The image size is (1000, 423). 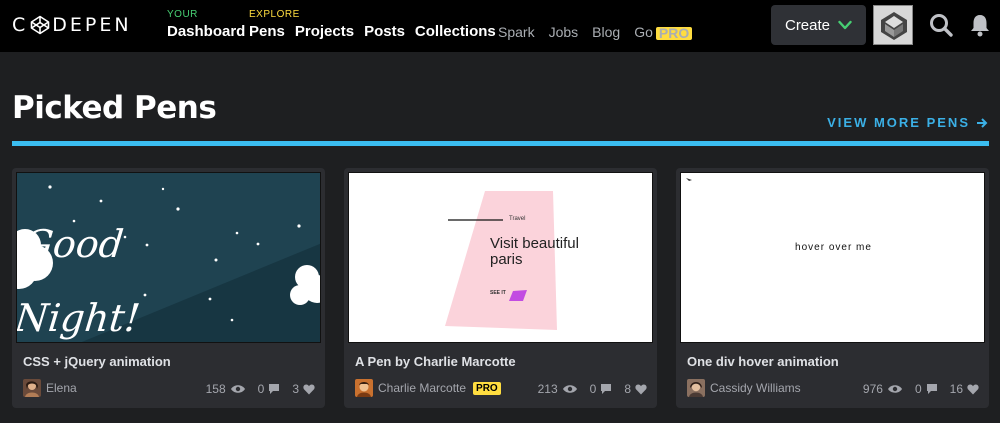 I want to click on nav-secondary: Spark Jobs Blog Go PRO, so click(x=595, y=32).